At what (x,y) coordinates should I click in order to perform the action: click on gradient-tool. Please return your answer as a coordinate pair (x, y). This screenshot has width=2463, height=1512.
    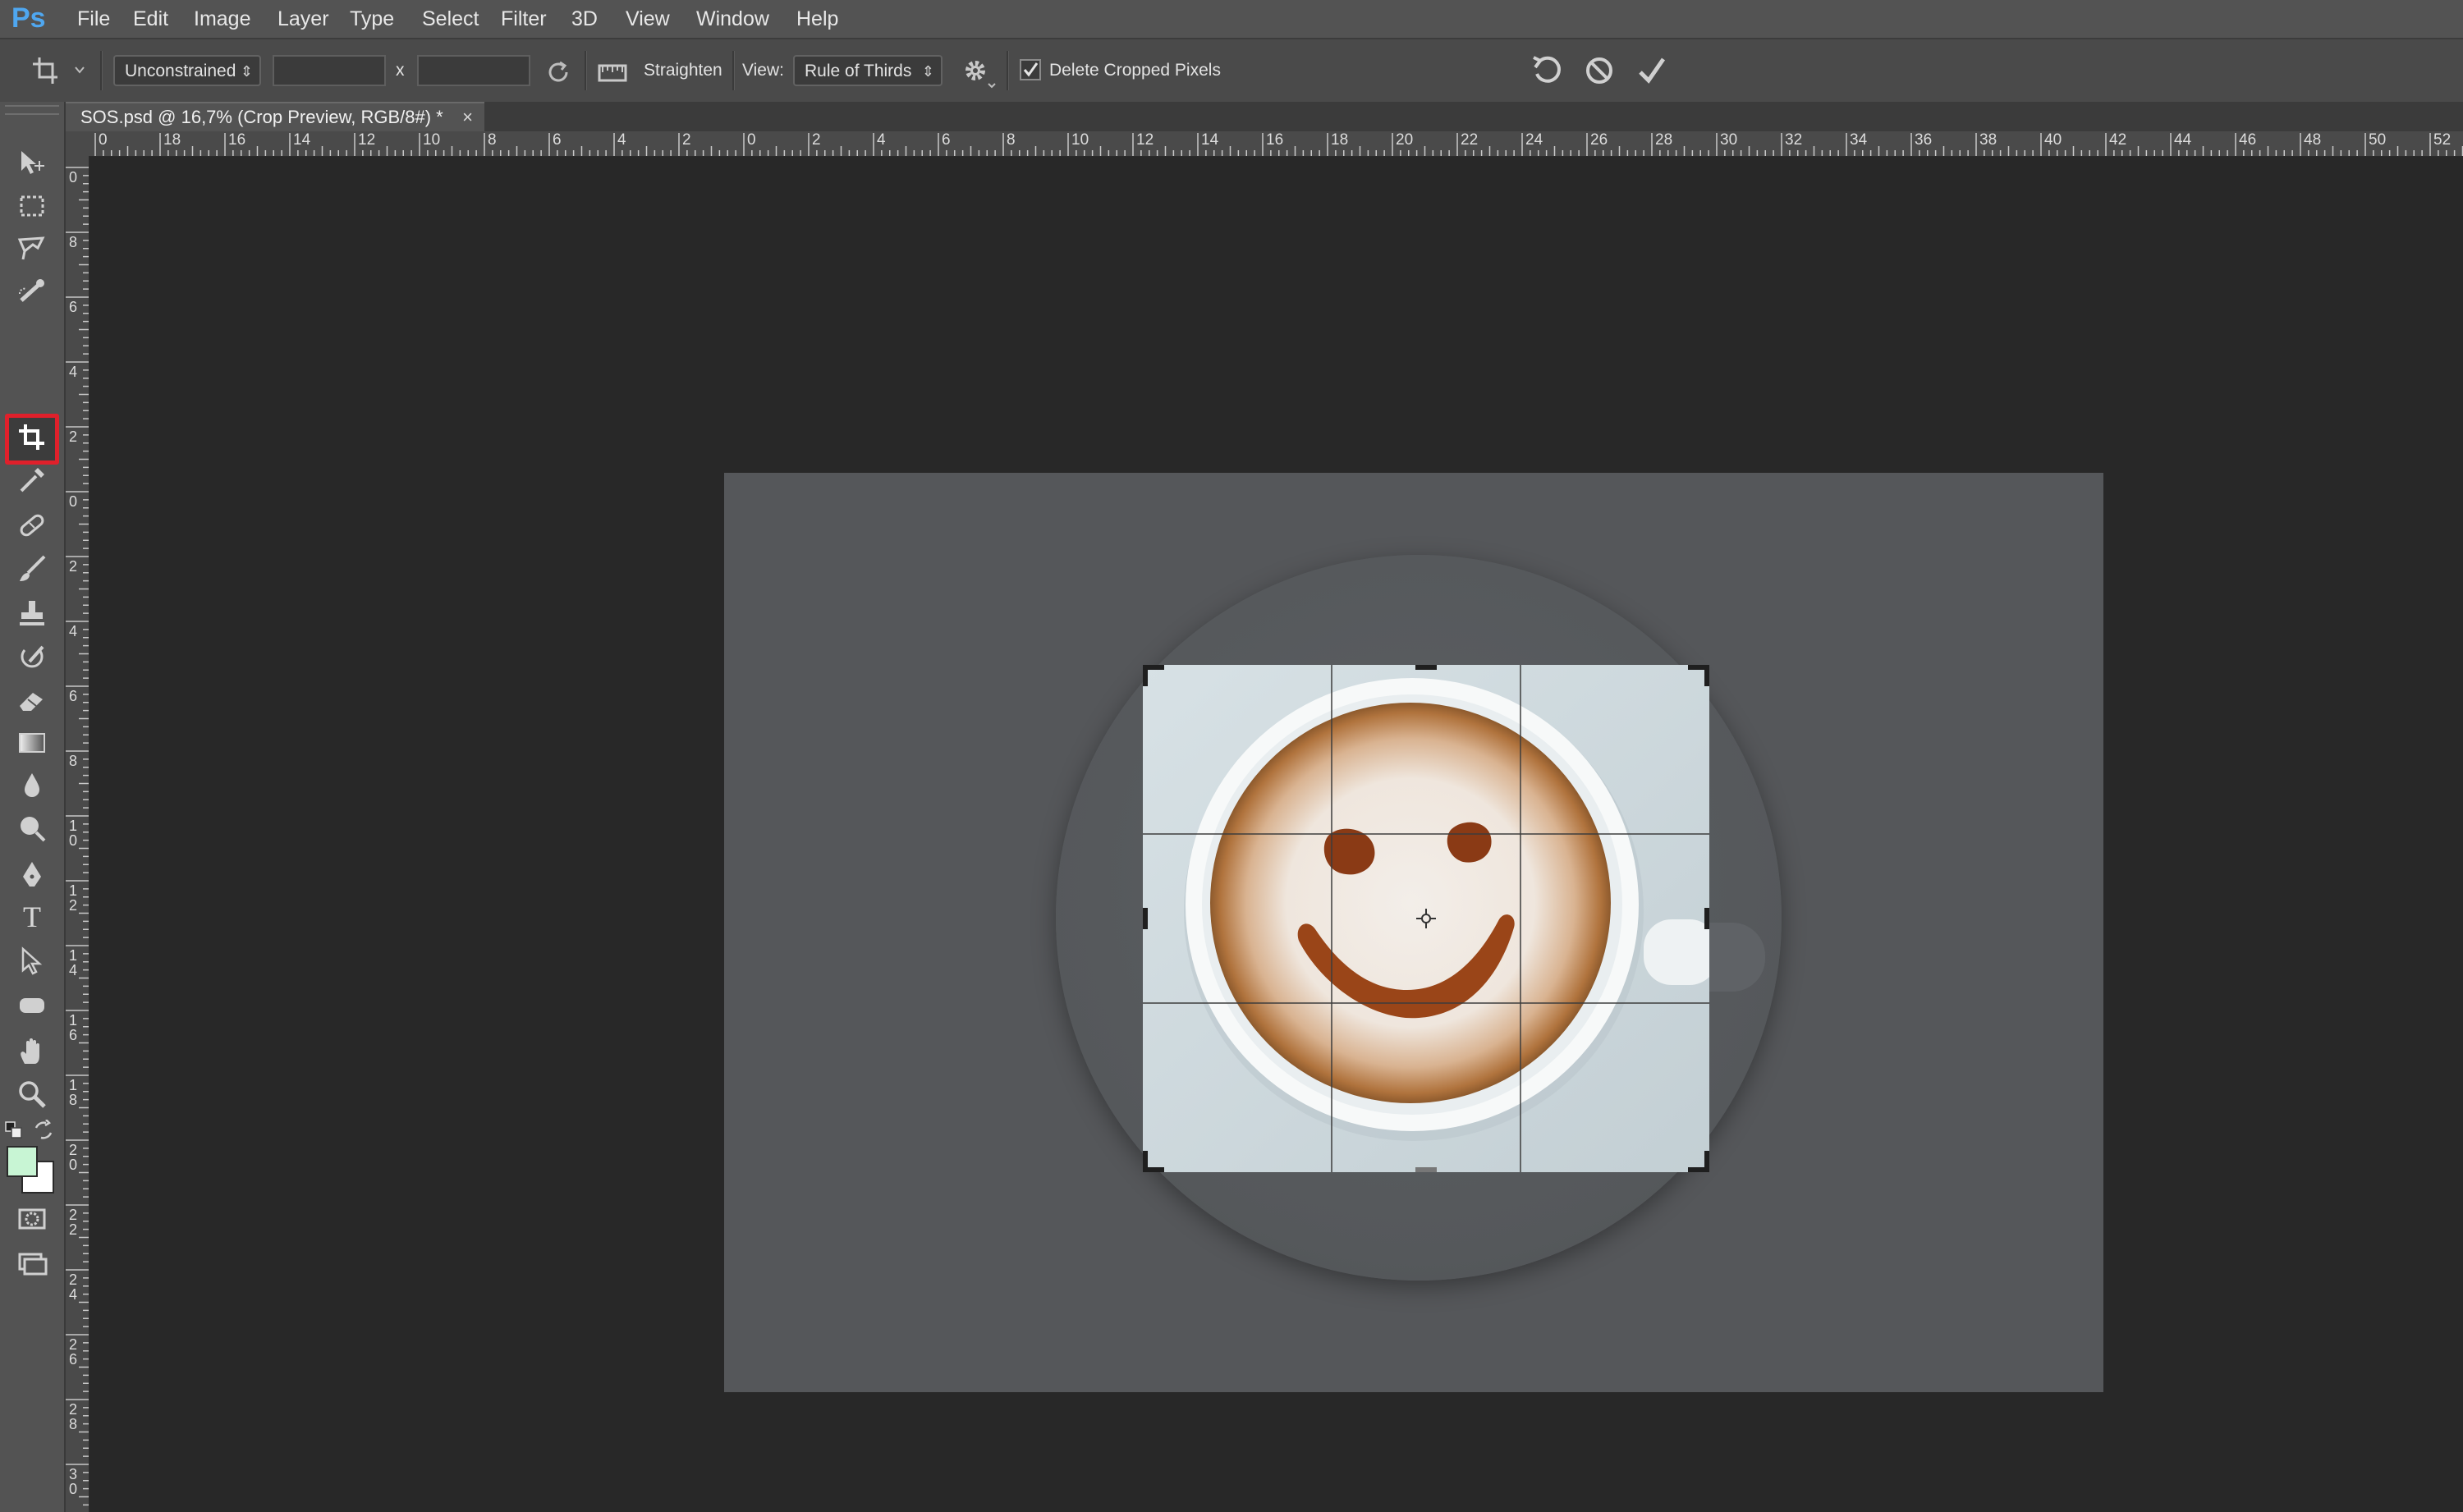
    Looking at the image, I should click on (32, 743).